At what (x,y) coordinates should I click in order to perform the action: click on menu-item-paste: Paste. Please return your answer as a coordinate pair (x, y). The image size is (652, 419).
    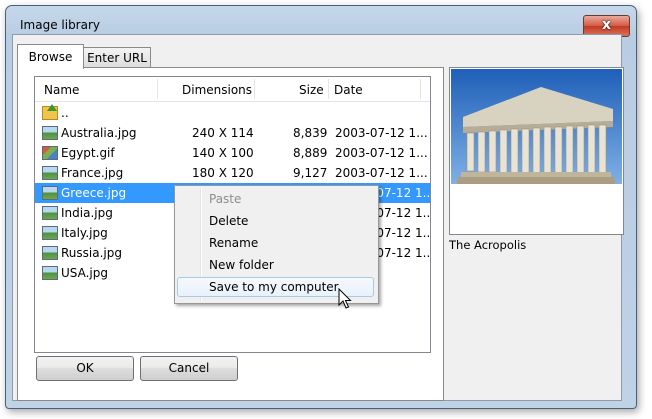
    Looking at the image, I should click on (275, 199).